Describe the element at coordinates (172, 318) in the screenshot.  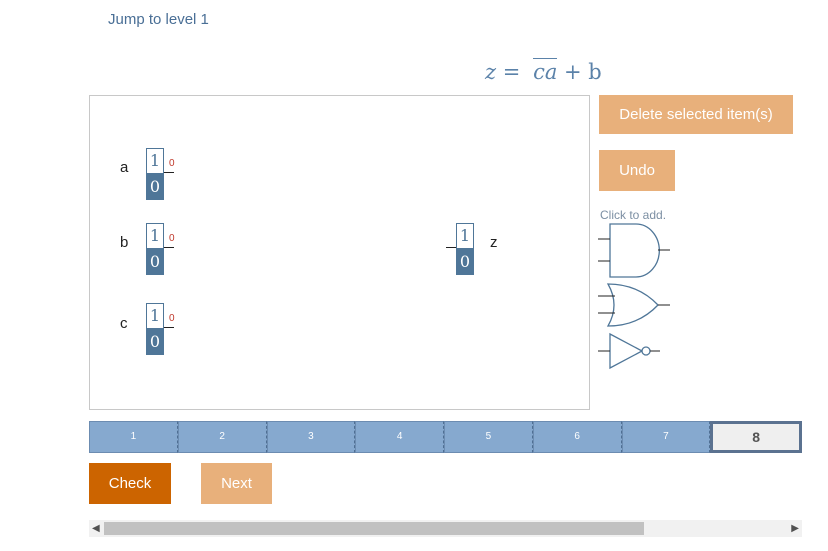
I see `input-c-output-value: 0` at that location.